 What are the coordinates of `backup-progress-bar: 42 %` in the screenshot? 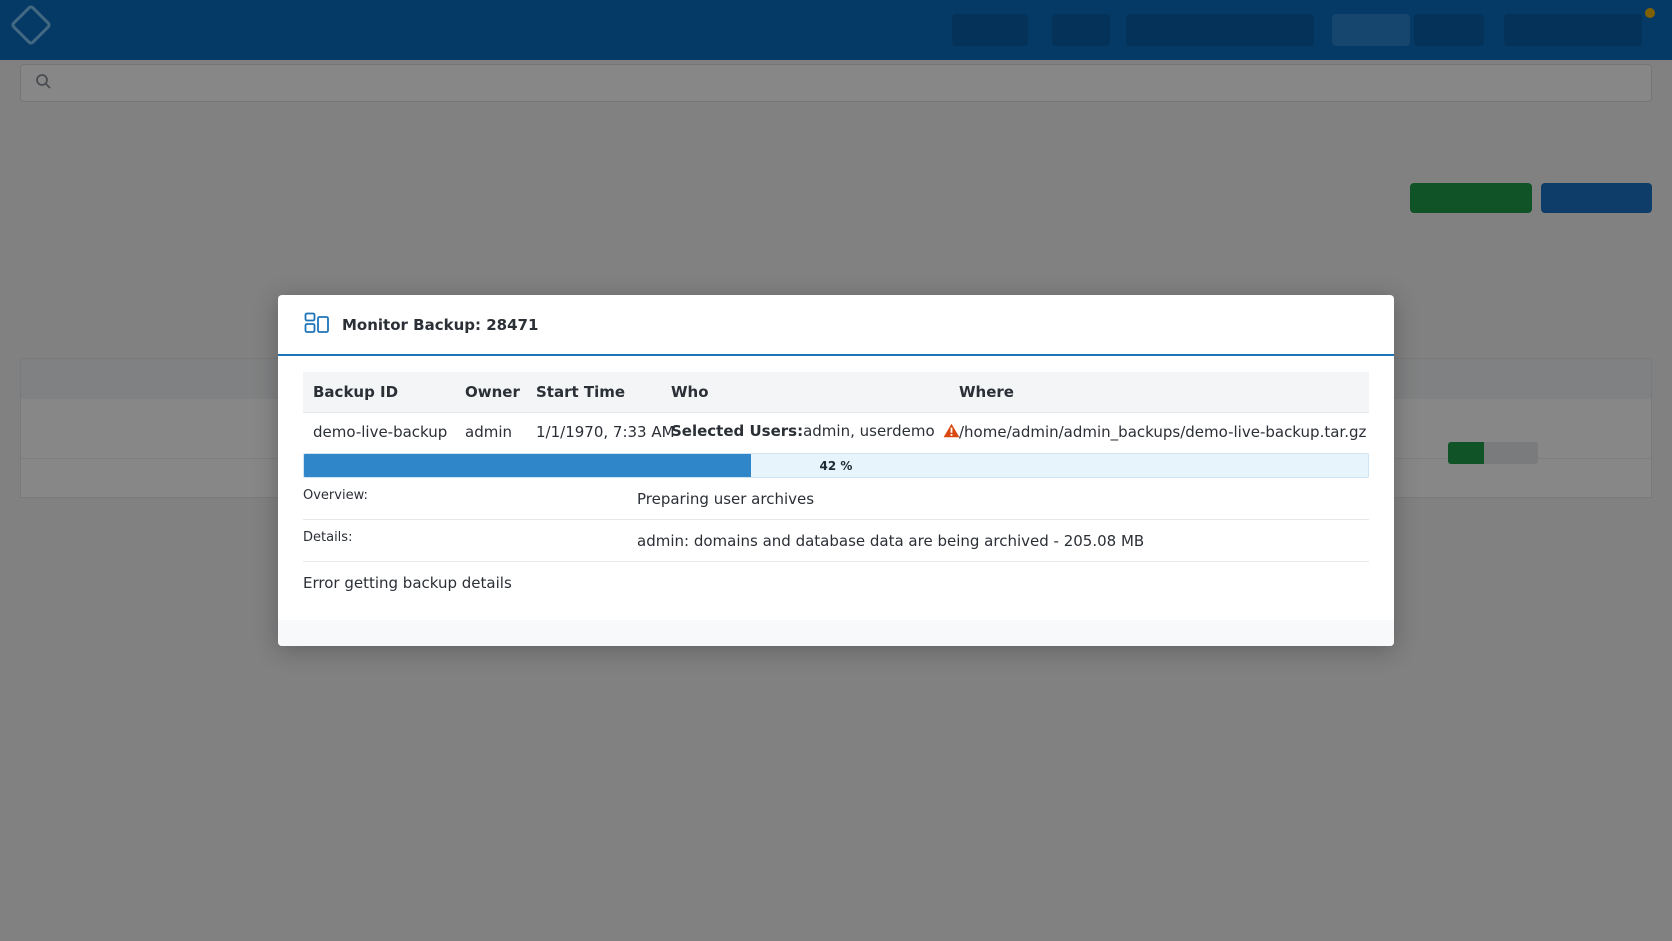 It's located at (836, 465).